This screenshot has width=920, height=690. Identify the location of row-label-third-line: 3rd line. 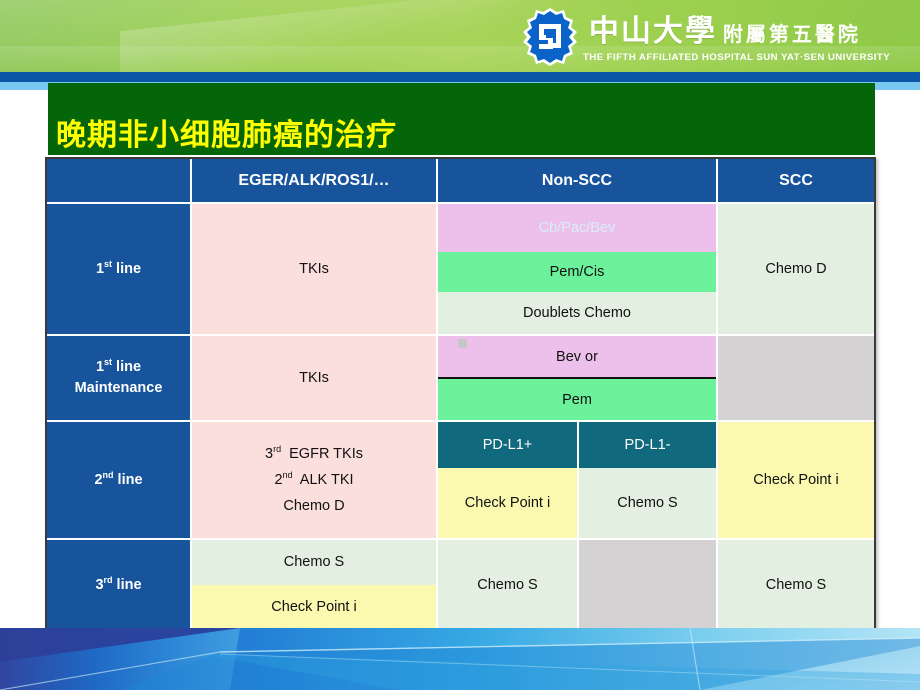
(119, 584).